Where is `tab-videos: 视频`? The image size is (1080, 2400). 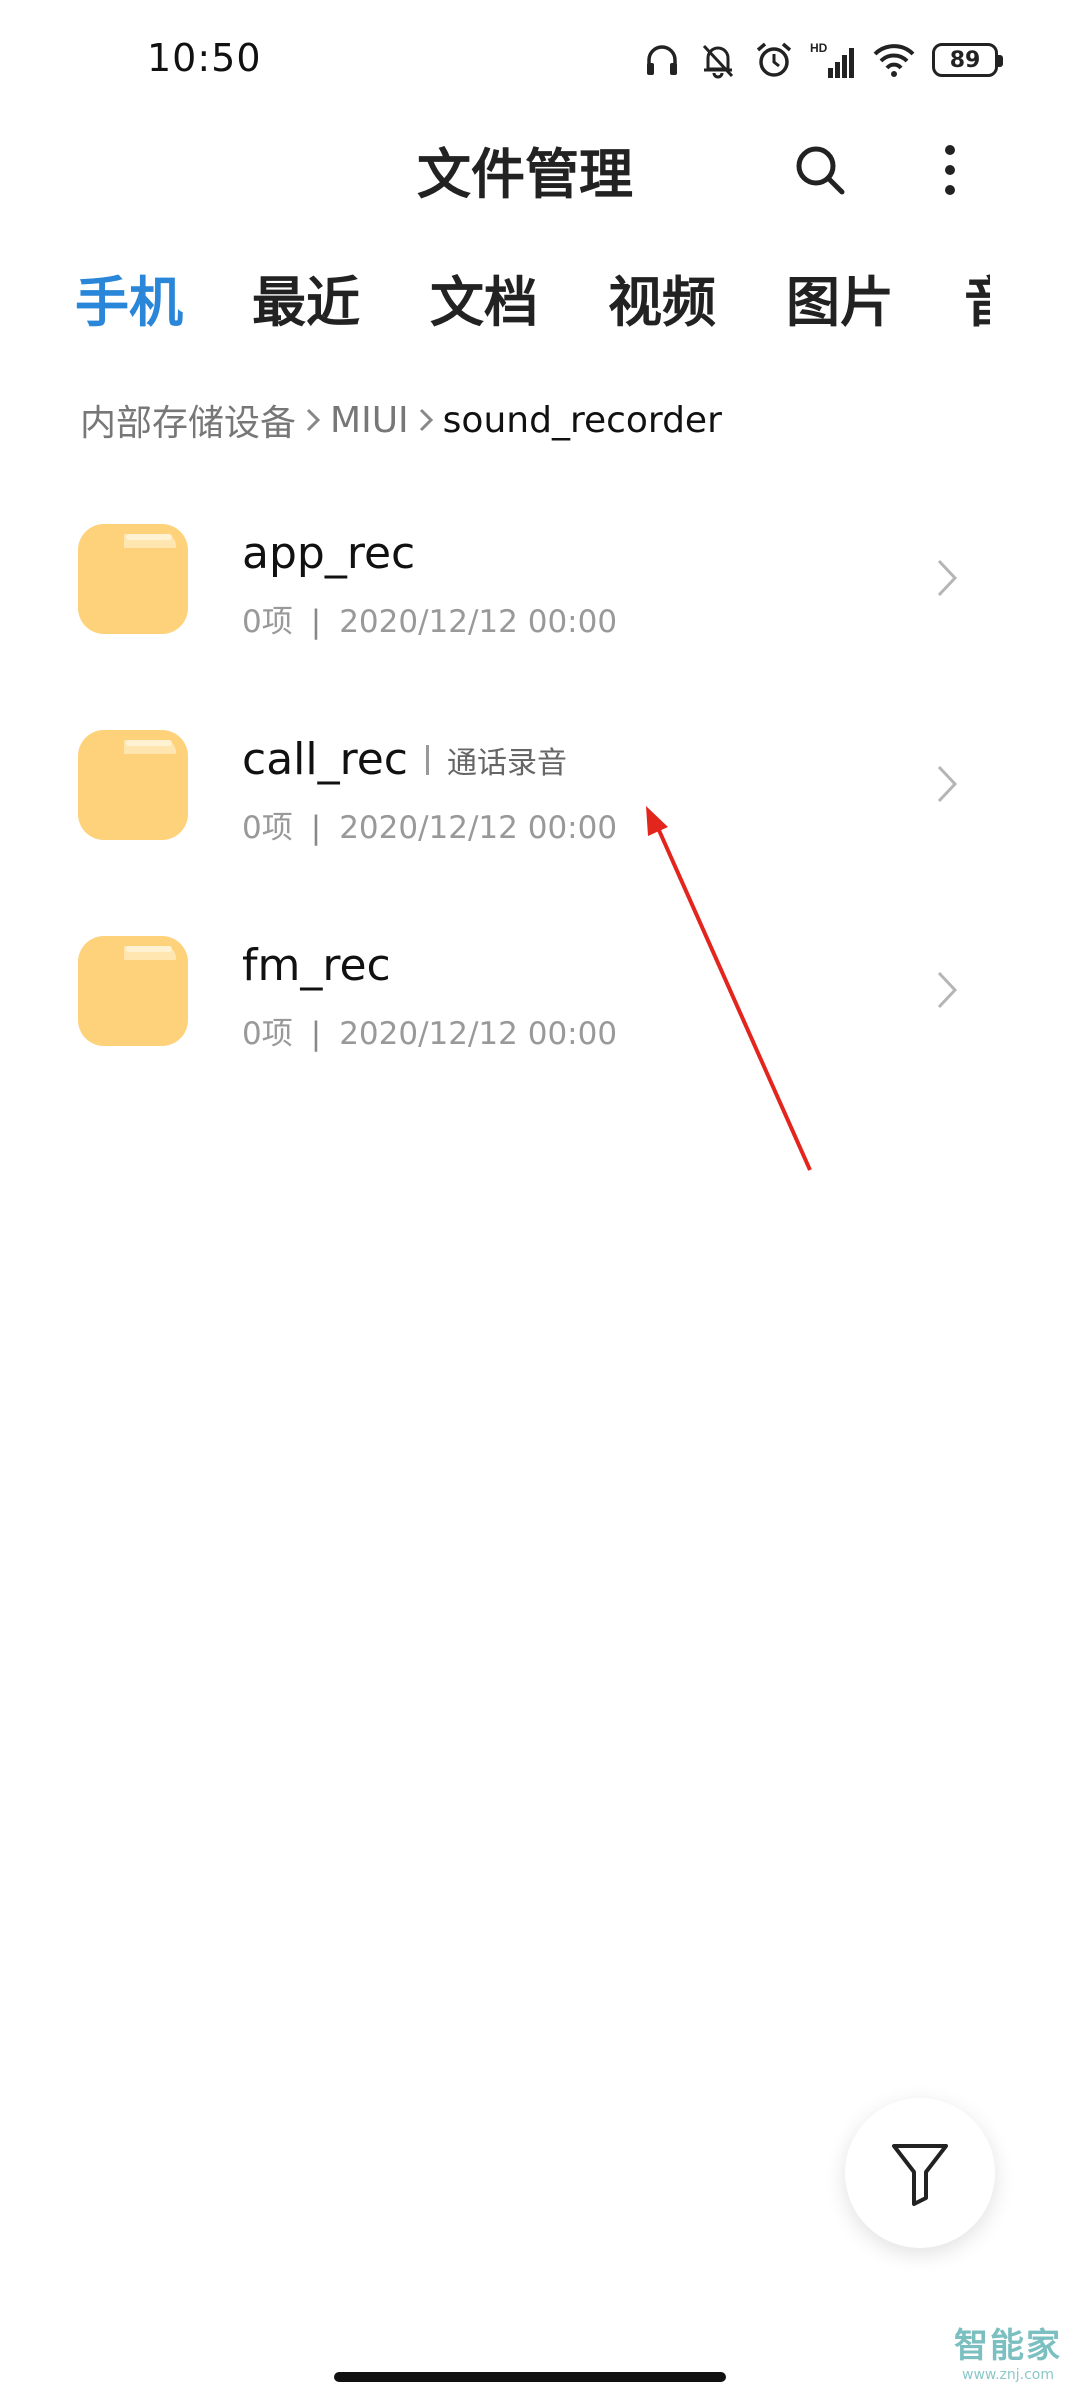 tab-videos: 视频 is located at coordinates (662, 297).